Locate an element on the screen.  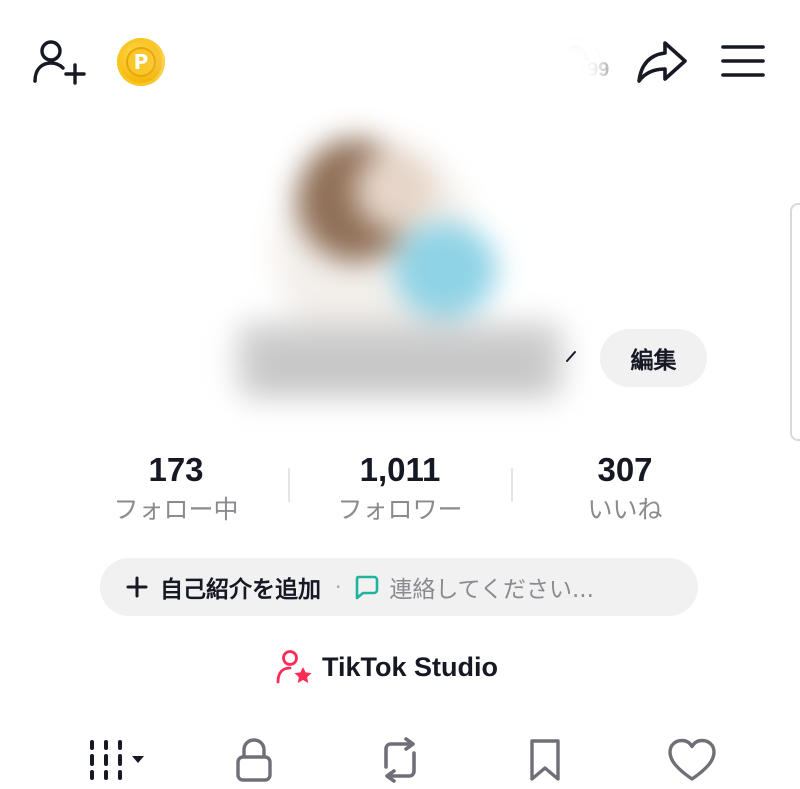
bookmark-icon is located at coordinates (545, 760).